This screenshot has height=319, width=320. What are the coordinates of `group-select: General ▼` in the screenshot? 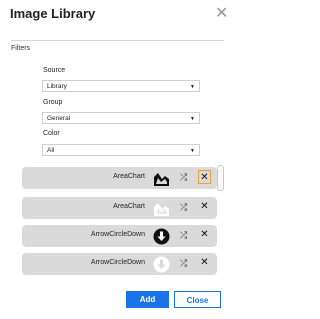 It's located at (121, 118).